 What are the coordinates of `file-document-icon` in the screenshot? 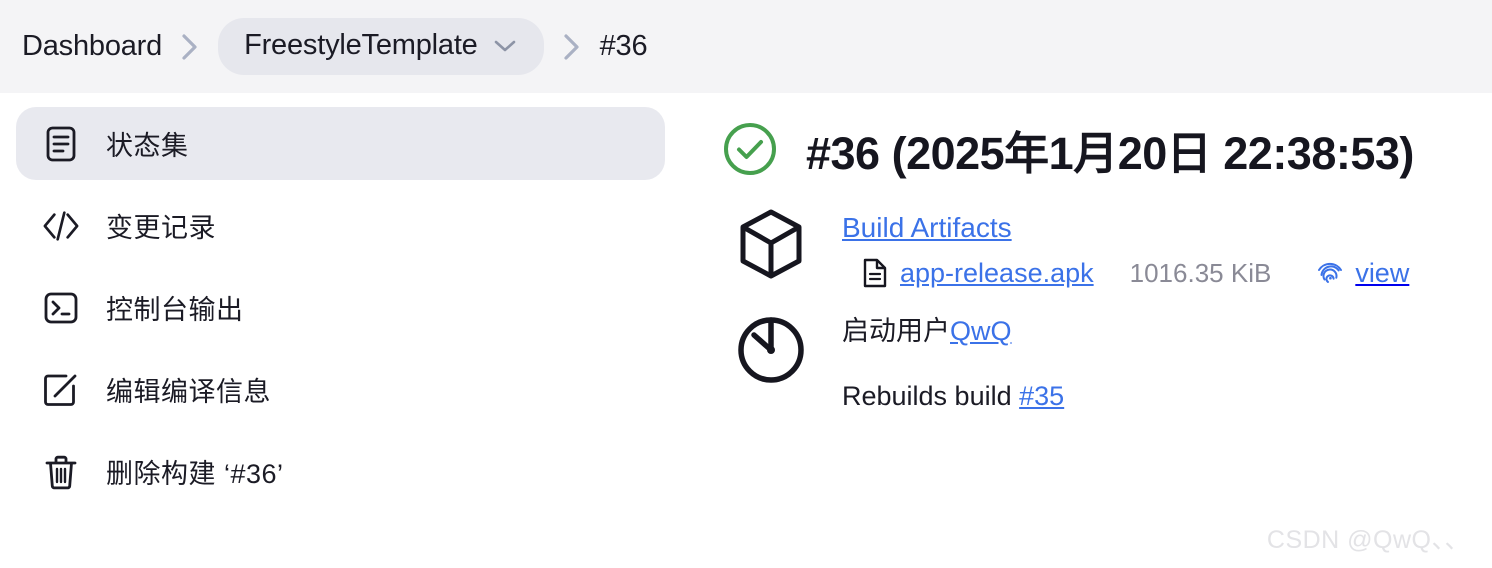 It's located at (875, 273).